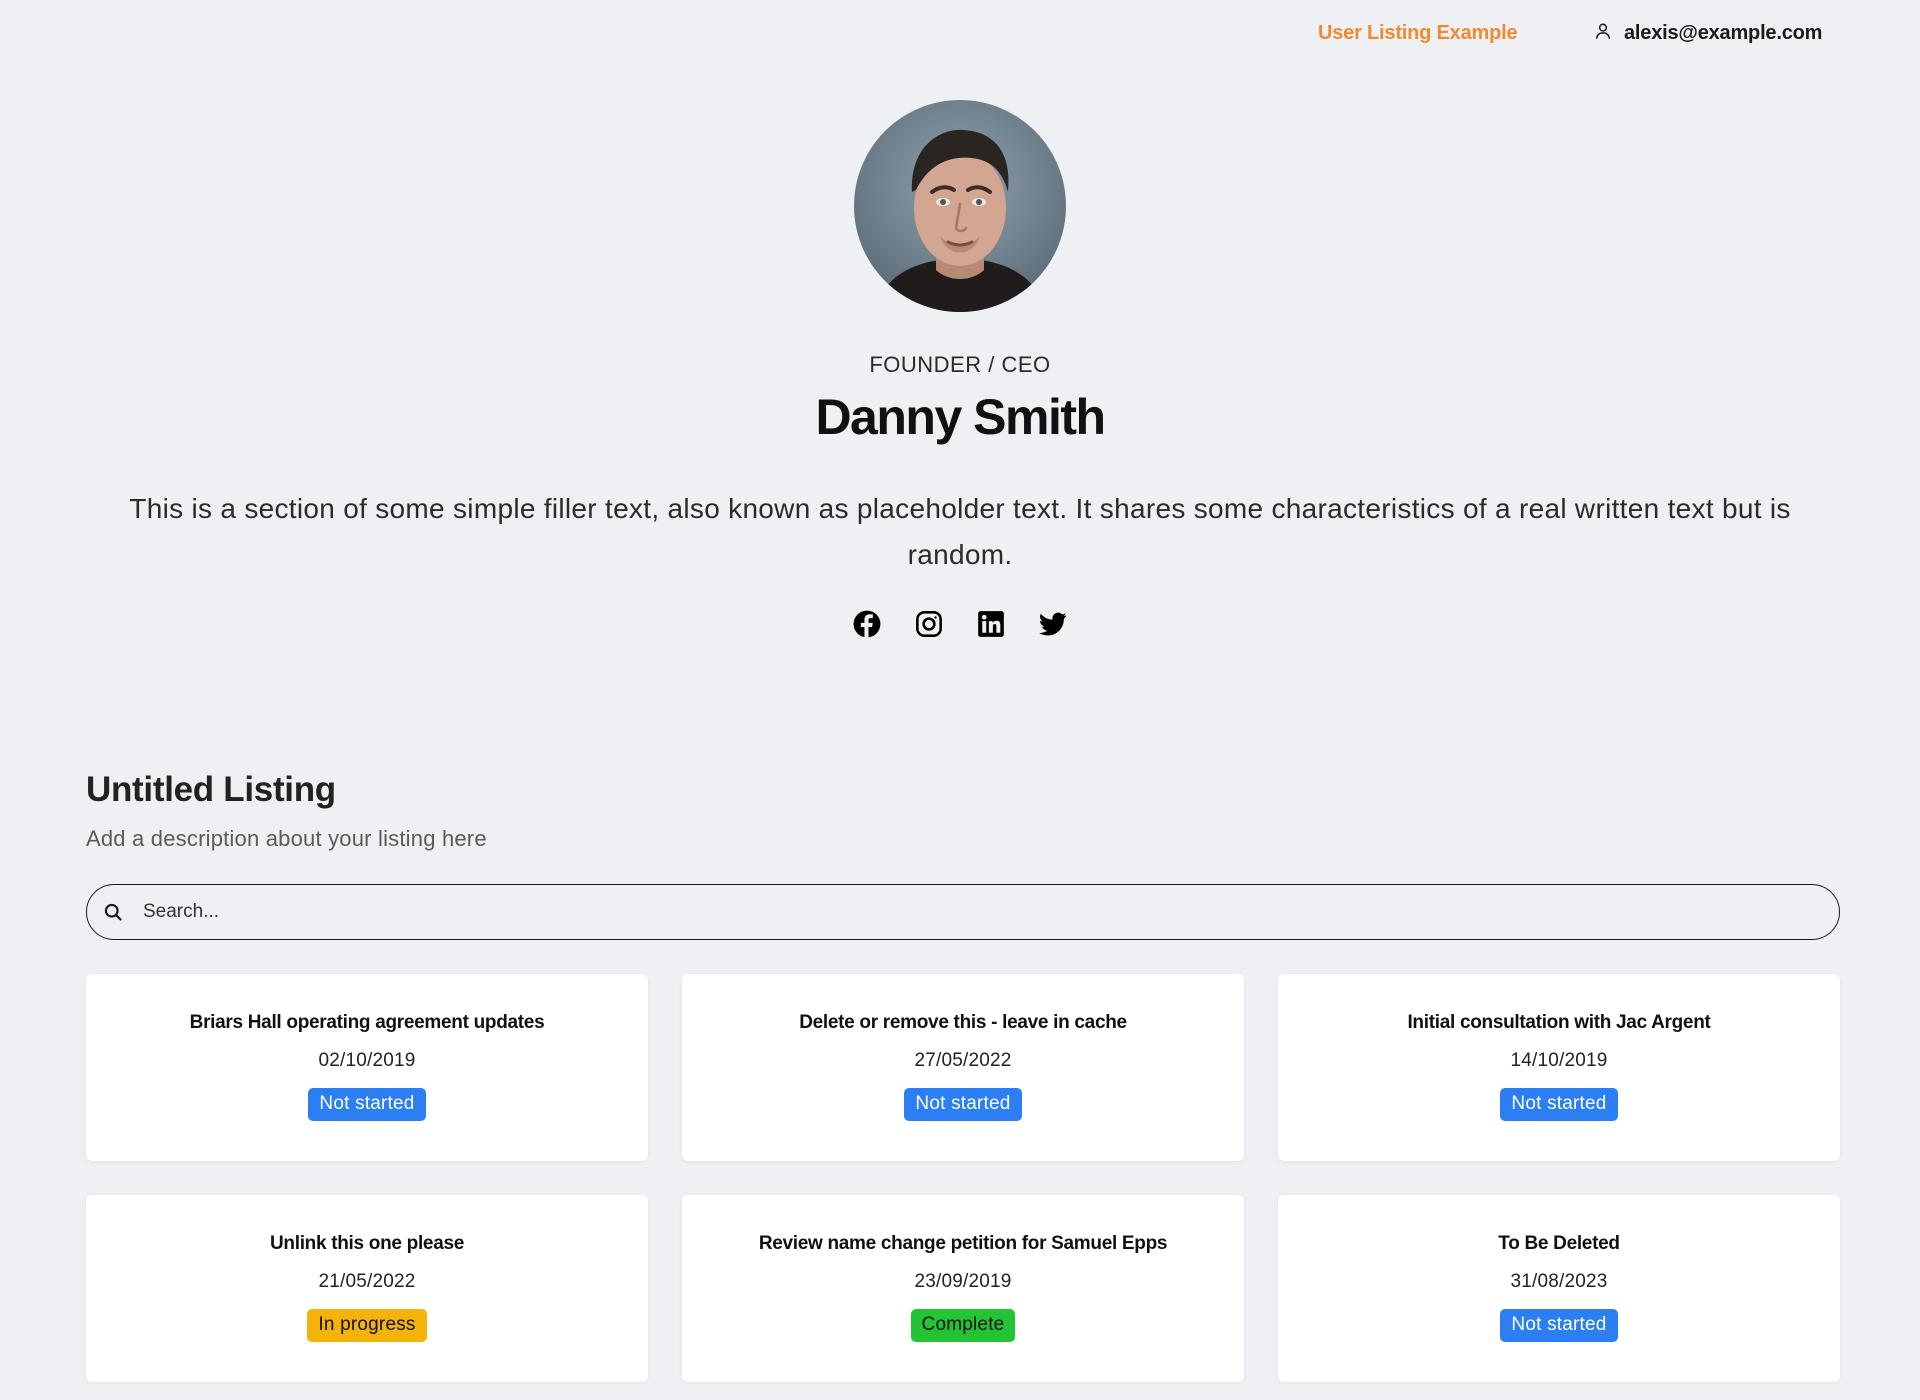 The width and height of the screenshot is (1920, 1400). I want to click on instagram-icon, so click(929, 624).